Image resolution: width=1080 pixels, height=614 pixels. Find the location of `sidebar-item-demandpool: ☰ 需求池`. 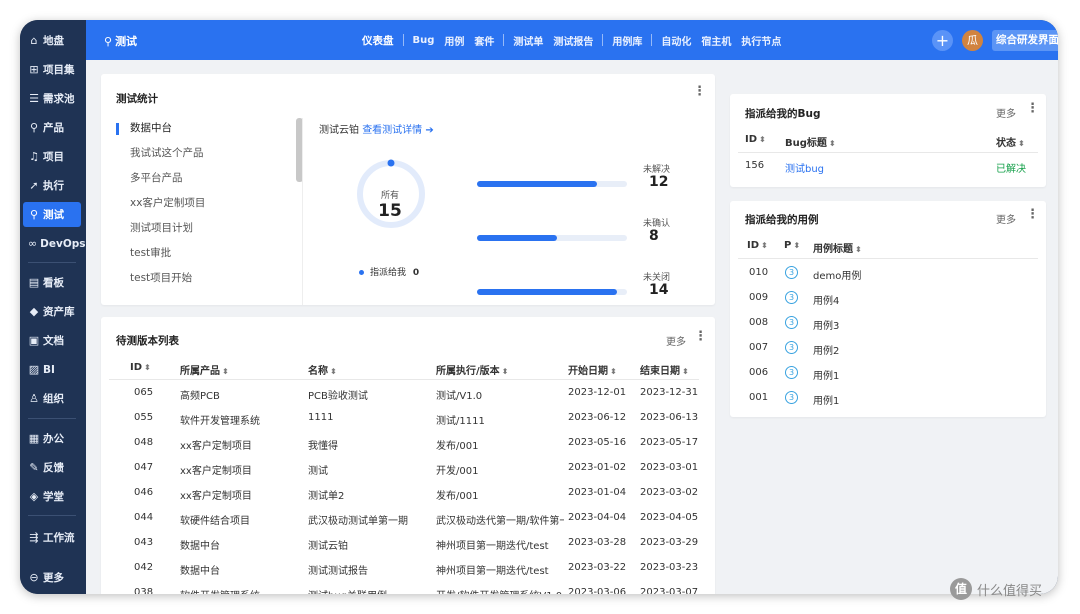

sidebar-item-demandpool: ☰ 需求池 is located at coordinates (52, 98).